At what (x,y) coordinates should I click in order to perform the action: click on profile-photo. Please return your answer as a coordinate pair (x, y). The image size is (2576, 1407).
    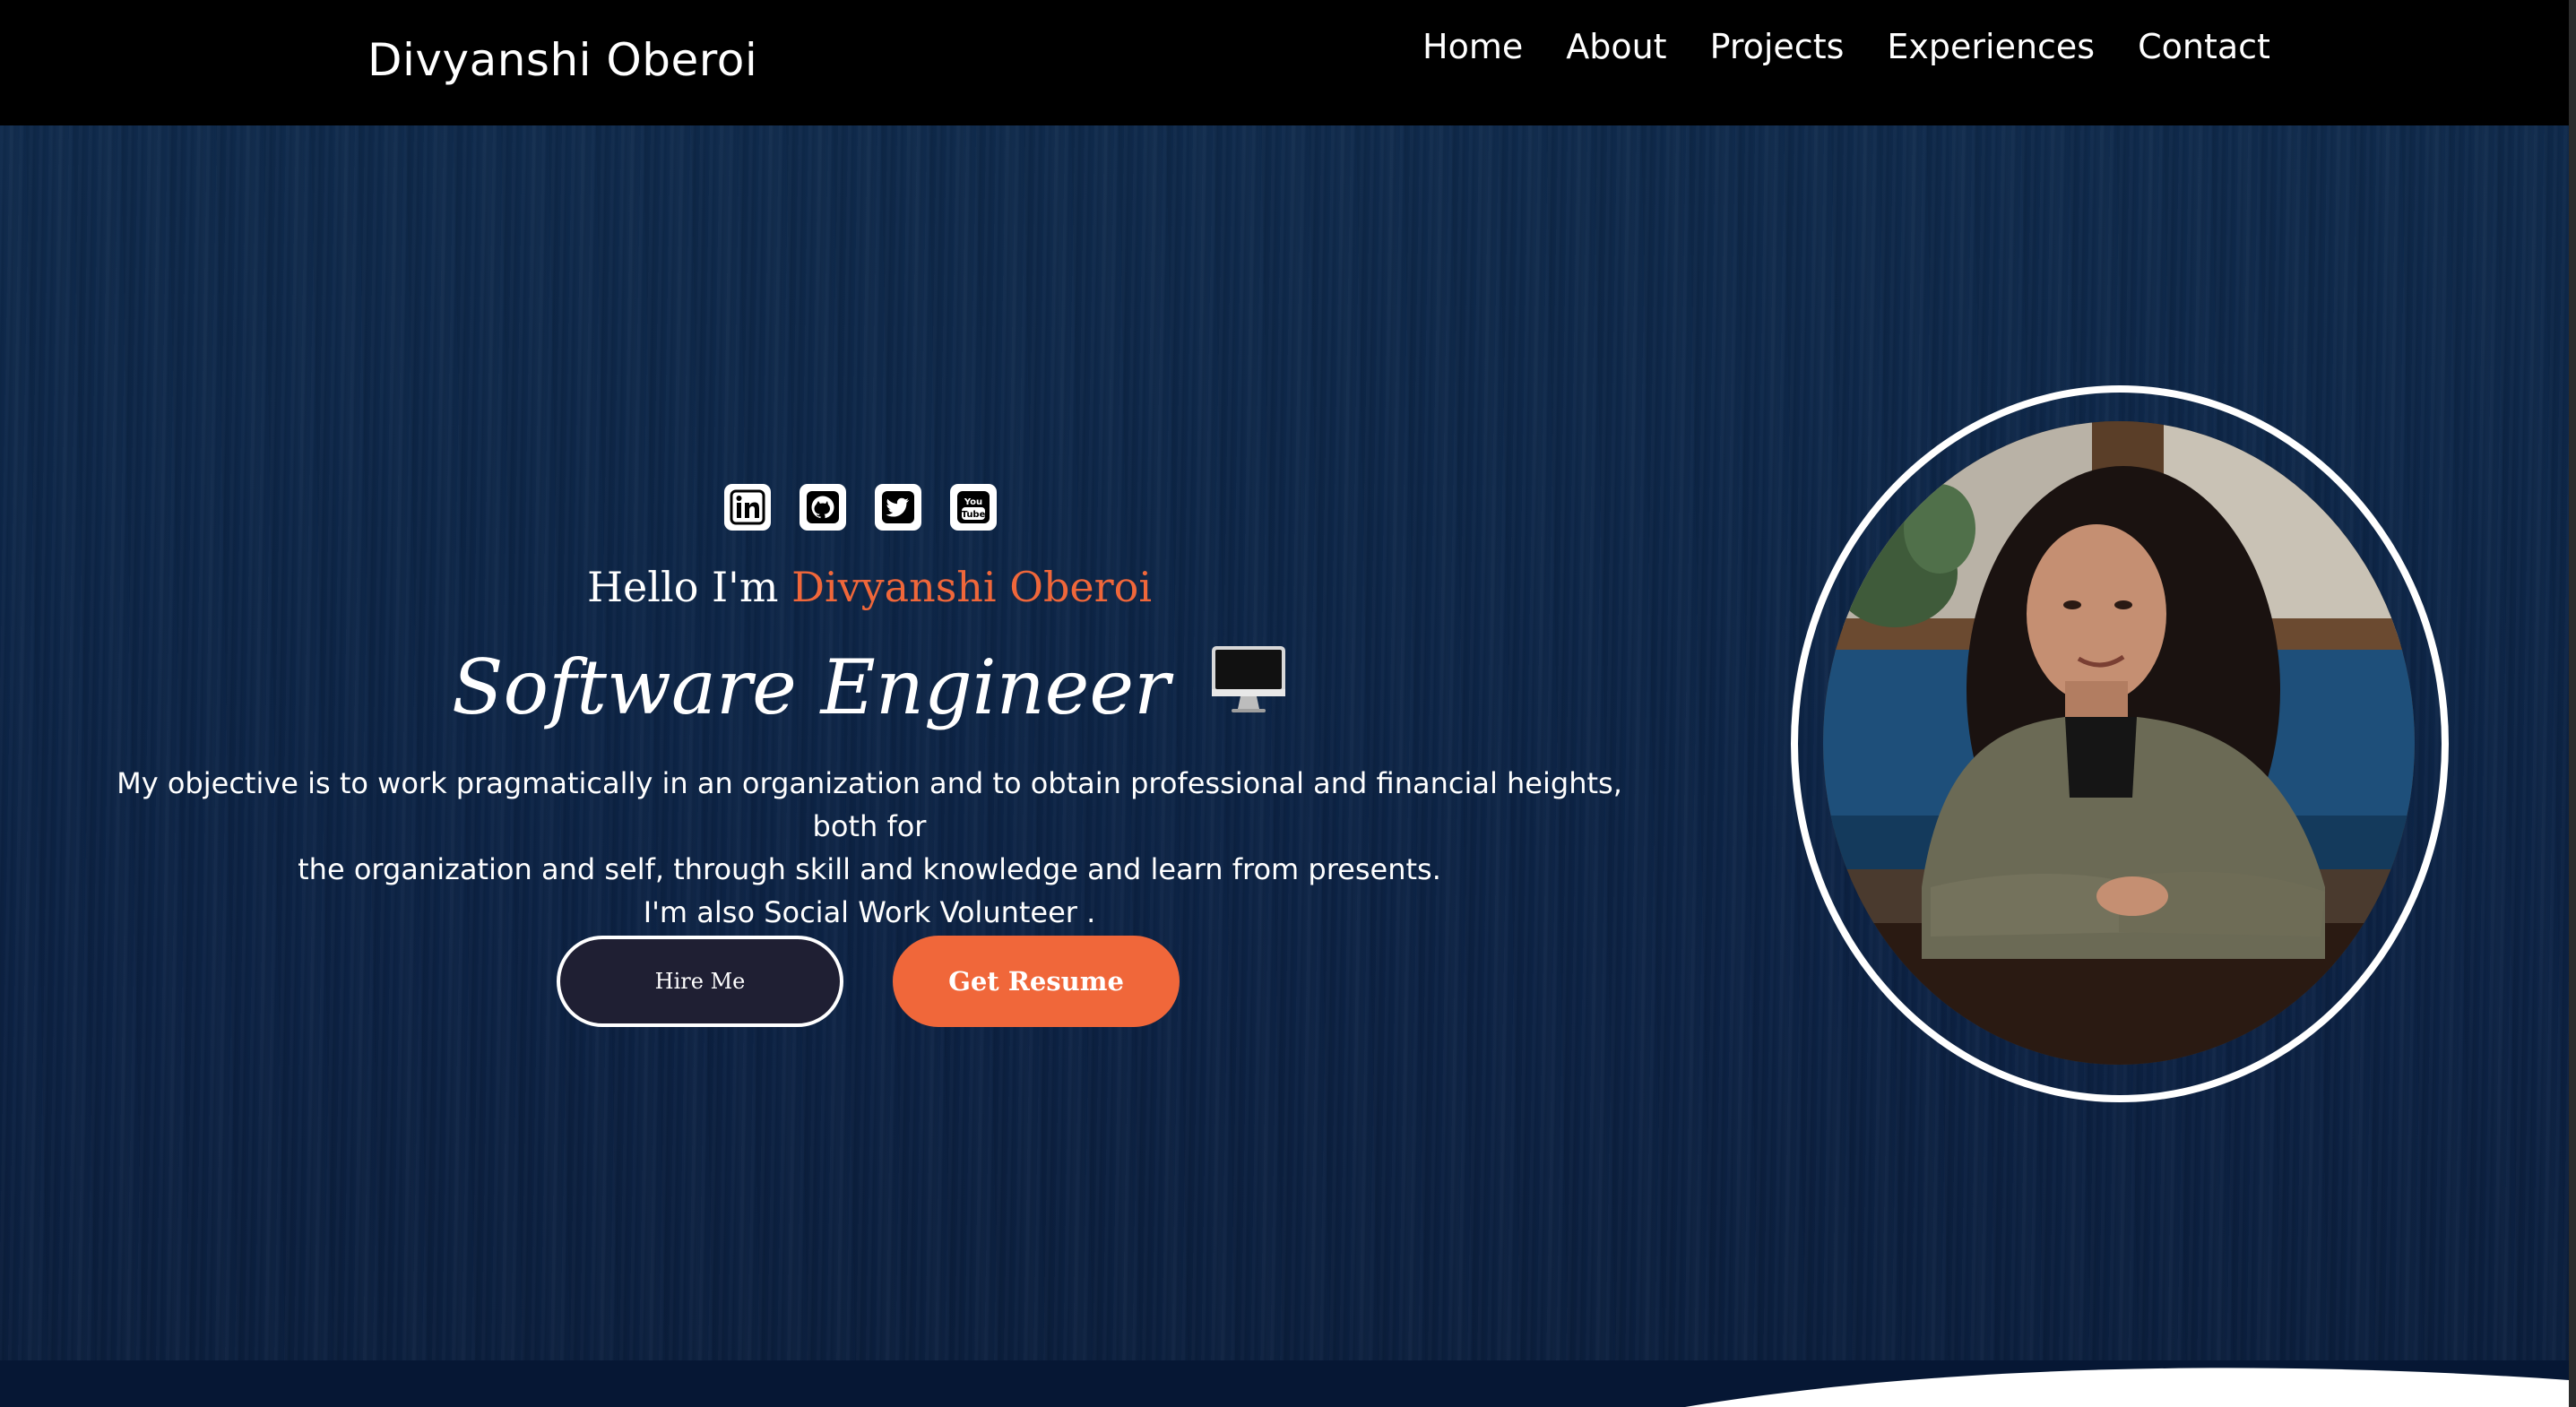
    Looking at the image, I should click on (2119, 743).